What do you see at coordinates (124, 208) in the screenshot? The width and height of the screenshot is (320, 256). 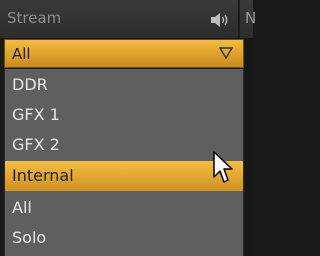 I see `list-item-all: All` at bounding box center [124, 208].